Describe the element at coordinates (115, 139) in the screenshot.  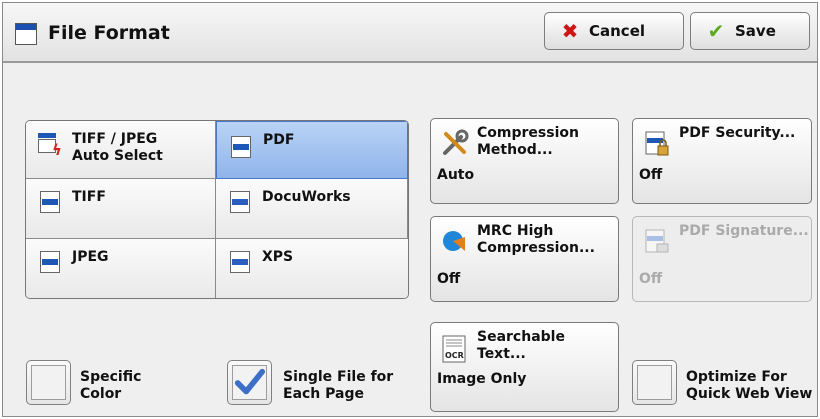
I see `format-label: TIFF / JPEG` at that location.